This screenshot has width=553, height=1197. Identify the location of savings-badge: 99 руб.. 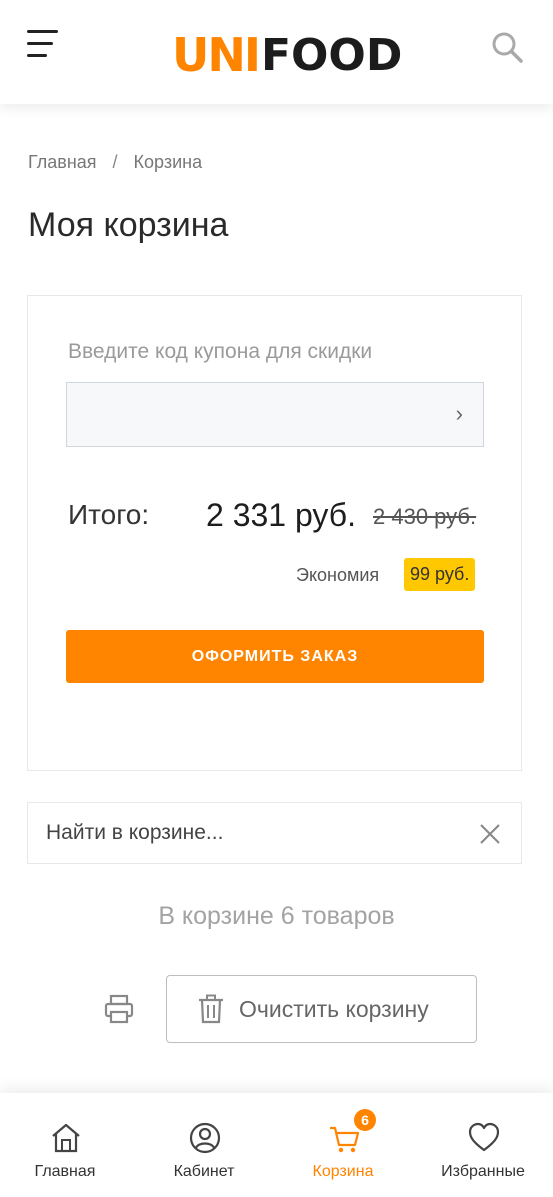
(440, 574).